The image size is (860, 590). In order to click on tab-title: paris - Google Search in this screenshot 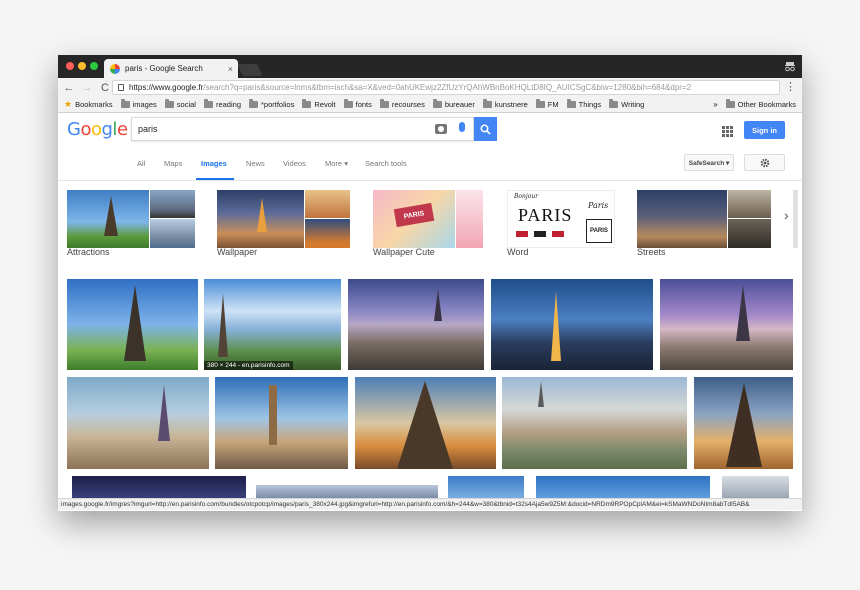, I will do `click(164, 68)`.